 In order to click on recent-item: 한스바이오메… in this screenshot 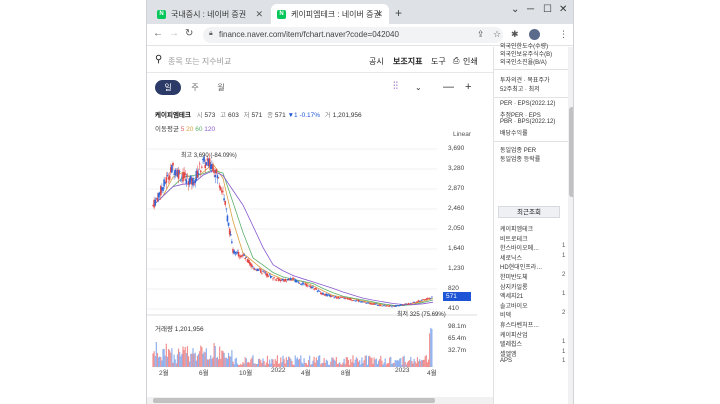, I will do `click(519, 247)`.